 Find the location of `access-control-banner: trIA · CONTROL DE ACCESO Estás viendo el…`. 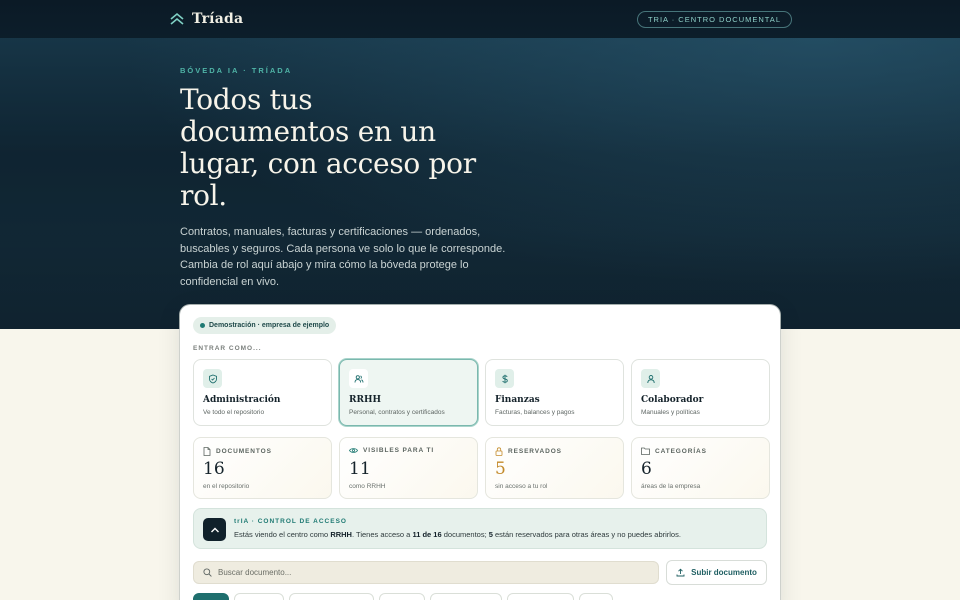

access-control-banner: trIA · CONTROL DE ACCESO Estás viendo el… is located at coordinates (480, 528).